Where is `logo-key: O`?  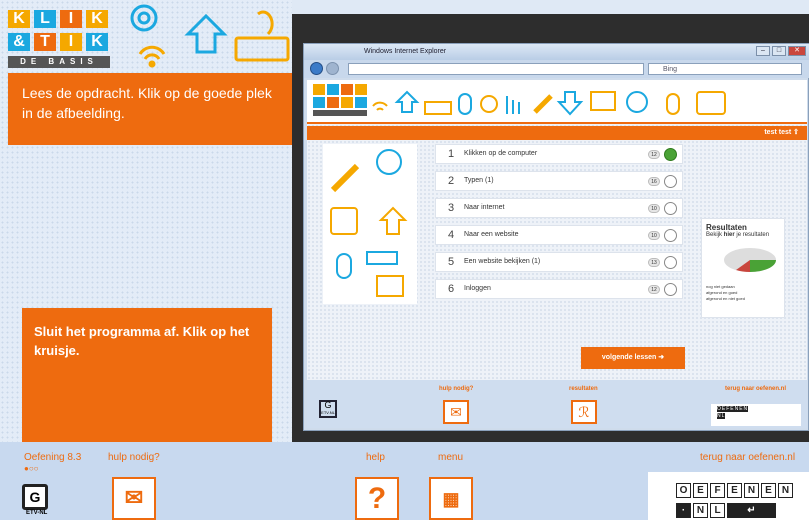
logo-key: O is located at coordinates (683, 490).